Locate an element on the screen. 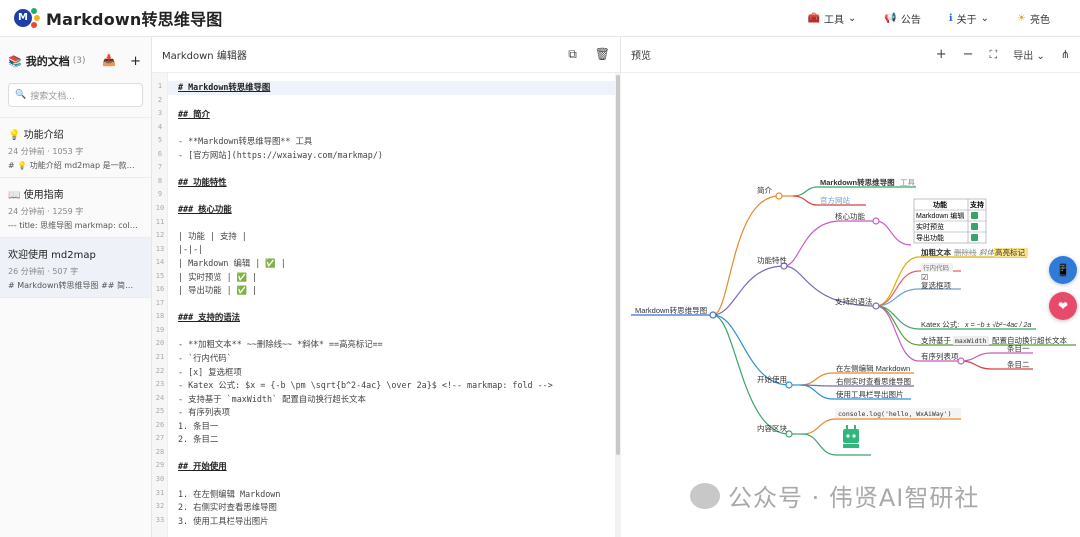 The height and width of the screenshot is (537, 1080). document-count: (3) is located at coordinates (79, 61).